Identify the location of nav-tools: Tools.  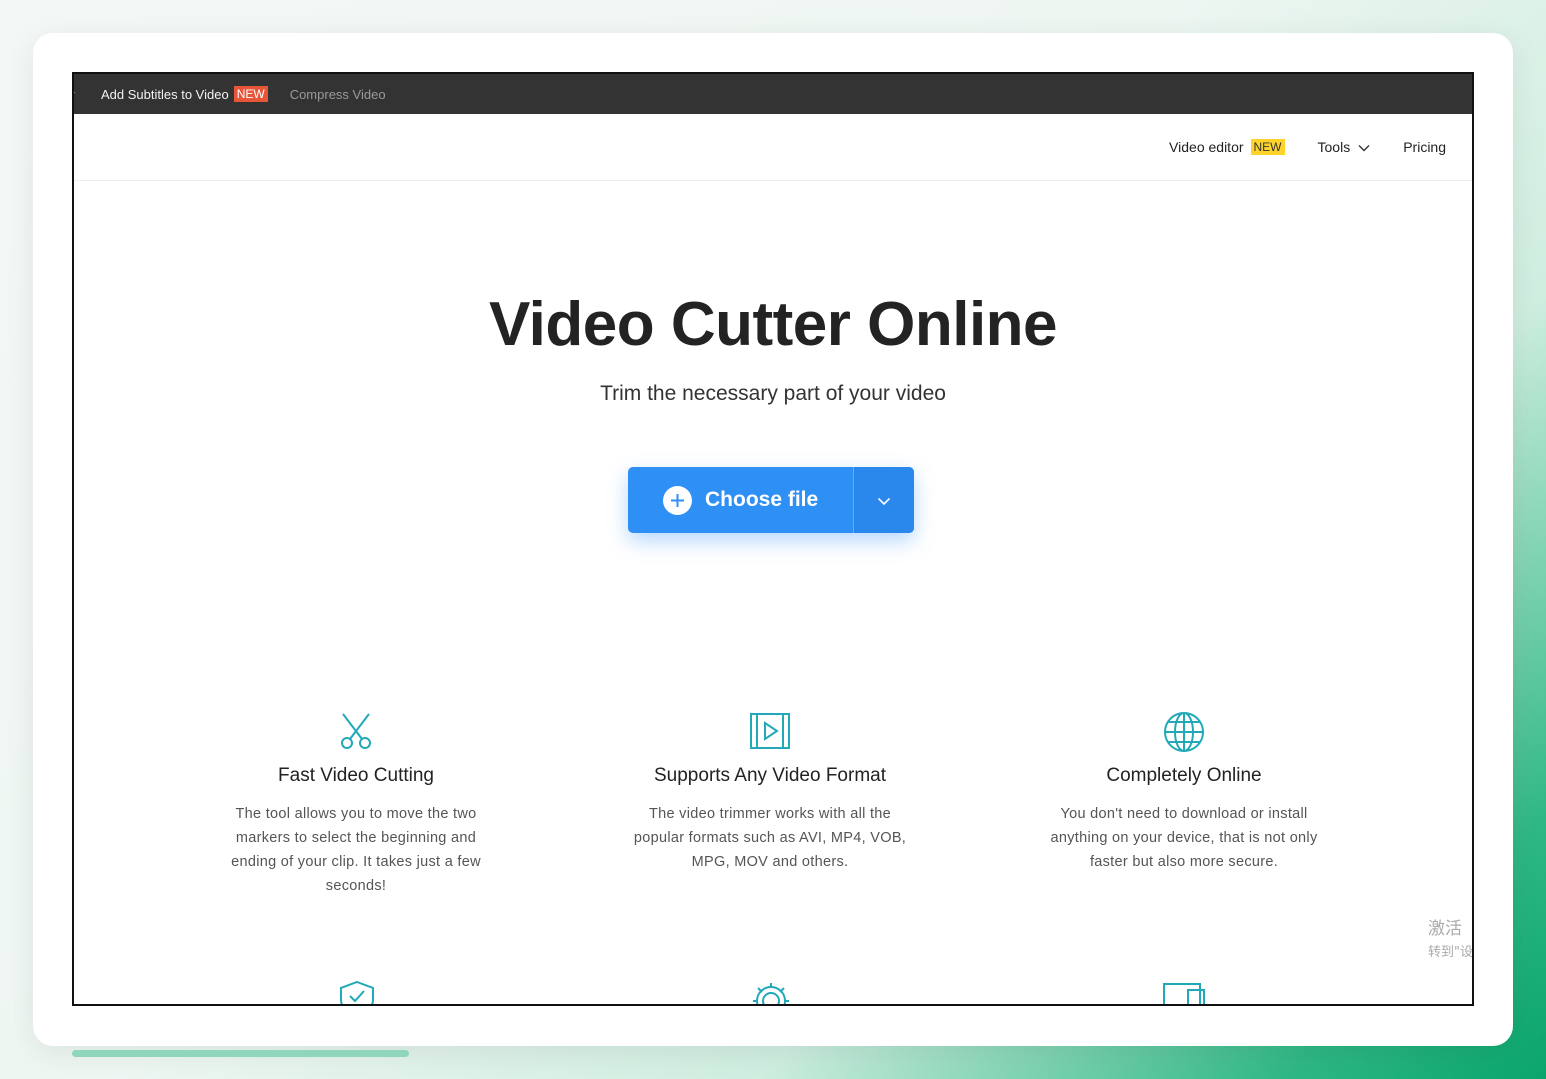
(1344, 147).